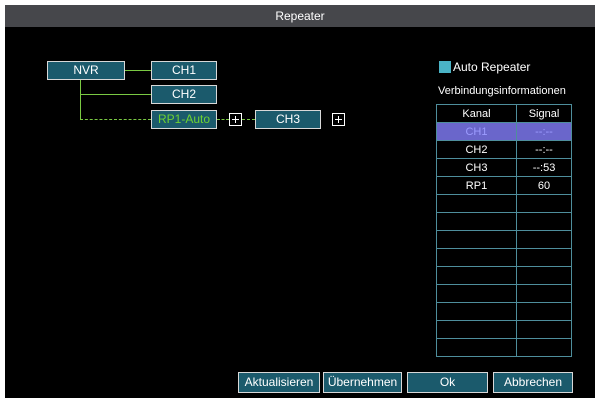  What do you see at coordinates (184, 70) in the screenshot?
I see `node-ch1: CH1` at bounding box center [184, 70].